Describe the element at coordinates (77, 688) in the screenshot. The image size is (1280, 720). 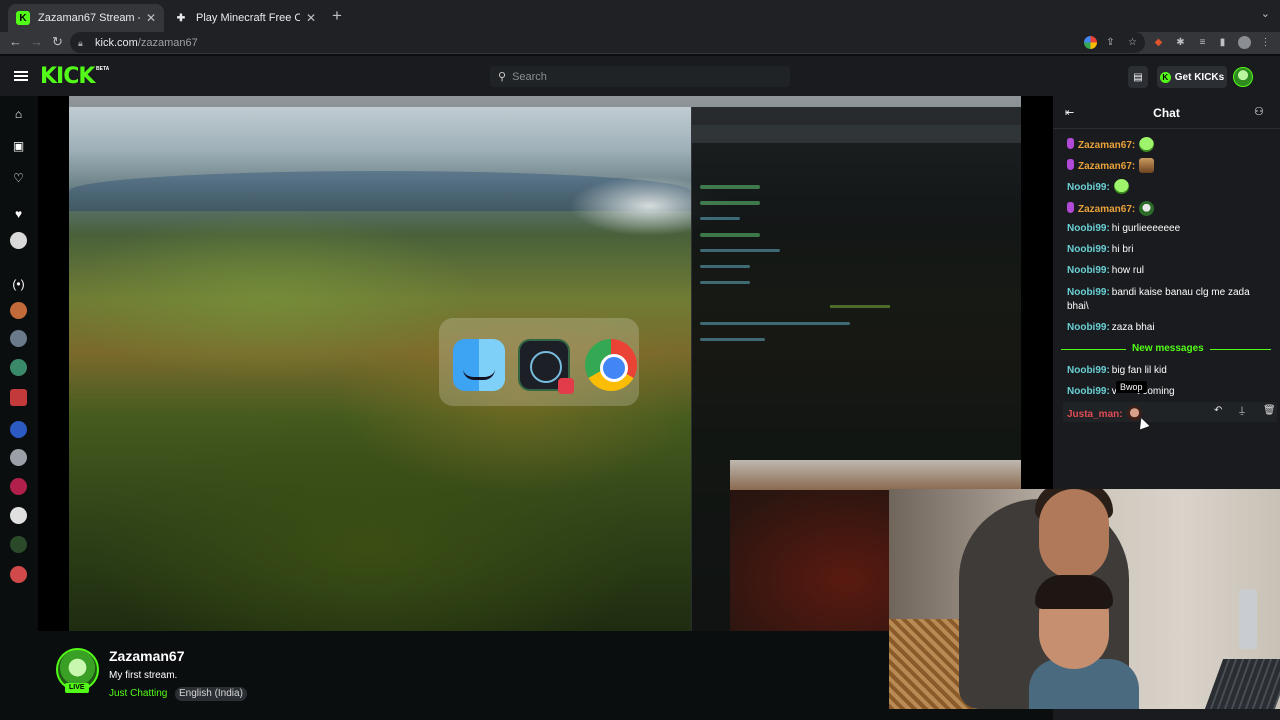
I see `live-badge: LIVE` at that location.